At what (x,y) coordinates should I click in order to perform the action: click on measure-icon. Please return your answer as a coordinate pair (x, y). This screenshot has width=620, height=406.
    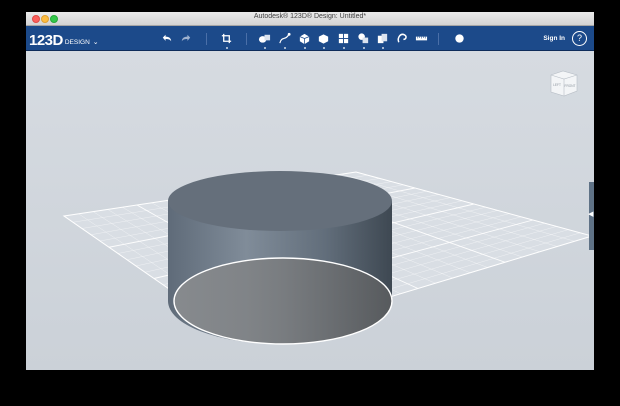
    Looking at the image, I should click on (421, 38).